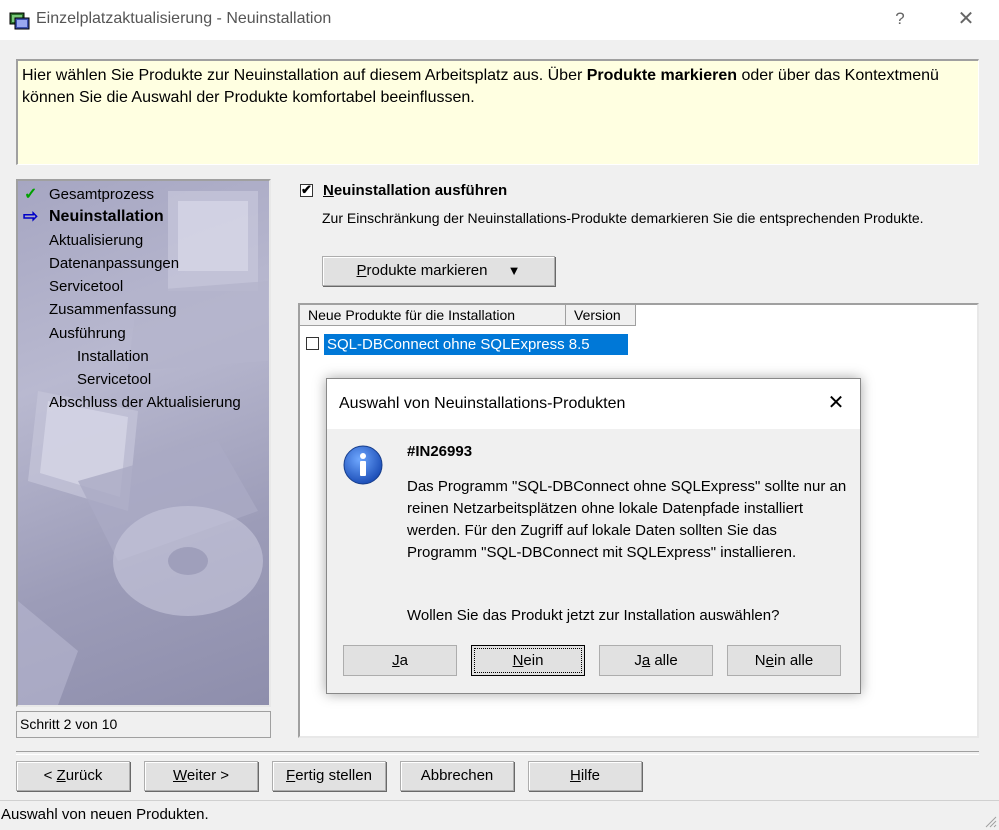 Image resolution: width=999 pixels, height=830 pixels. Describe the element at coordinates (102, 194) in the screenshot. I see `step-gesamtprozess: Gesamtprozess` at that location.